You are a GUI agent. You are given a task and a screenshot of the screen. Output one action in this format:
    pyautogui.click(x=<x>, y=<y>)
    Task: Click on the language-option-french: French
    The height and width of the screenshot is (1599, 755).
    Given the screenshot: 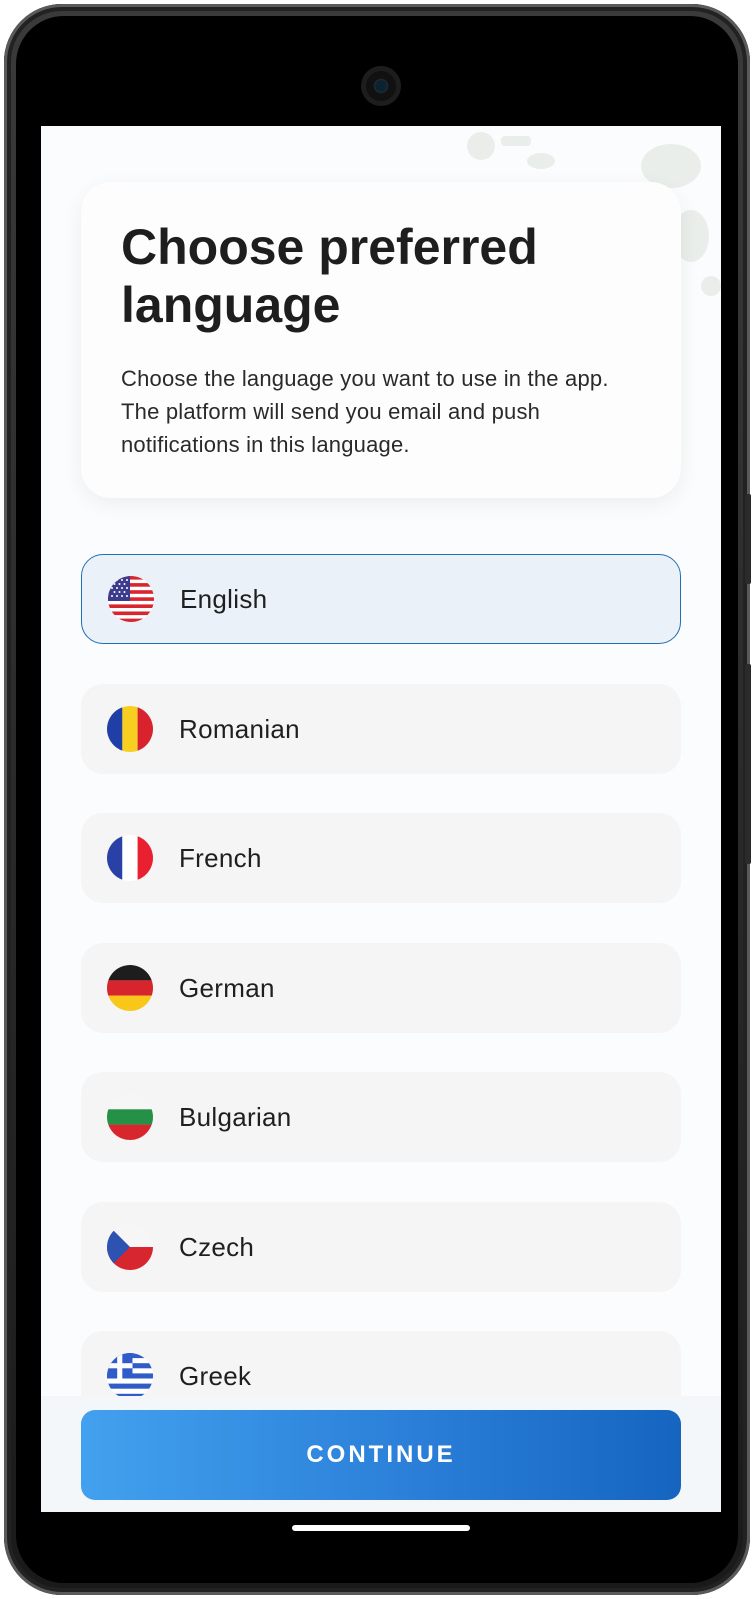 What is the action you would take?
    pyautogui.click(x=381, y=858)
    